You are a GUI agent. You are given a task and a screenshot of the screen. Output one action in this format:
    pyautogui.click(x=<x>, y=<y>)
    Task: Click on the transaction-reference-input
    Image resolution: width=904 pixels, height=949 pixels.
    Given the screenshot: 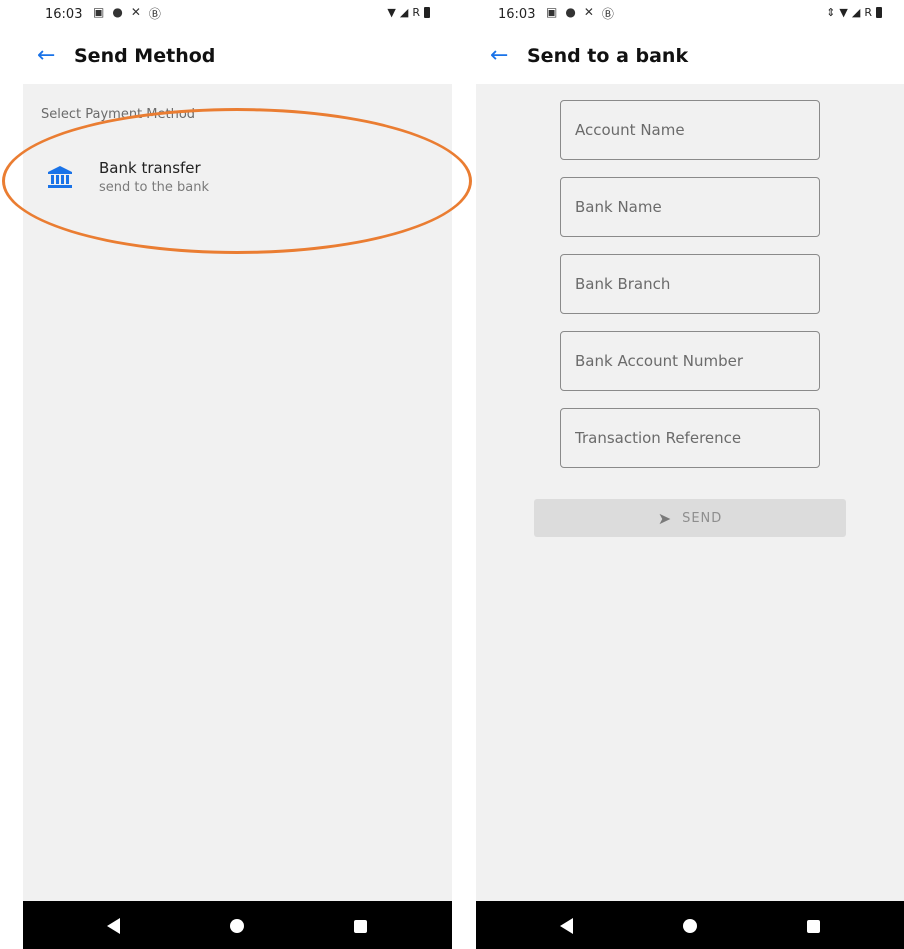 What is the action you would take?
    pyautogui.click(x=690, y=438)
    